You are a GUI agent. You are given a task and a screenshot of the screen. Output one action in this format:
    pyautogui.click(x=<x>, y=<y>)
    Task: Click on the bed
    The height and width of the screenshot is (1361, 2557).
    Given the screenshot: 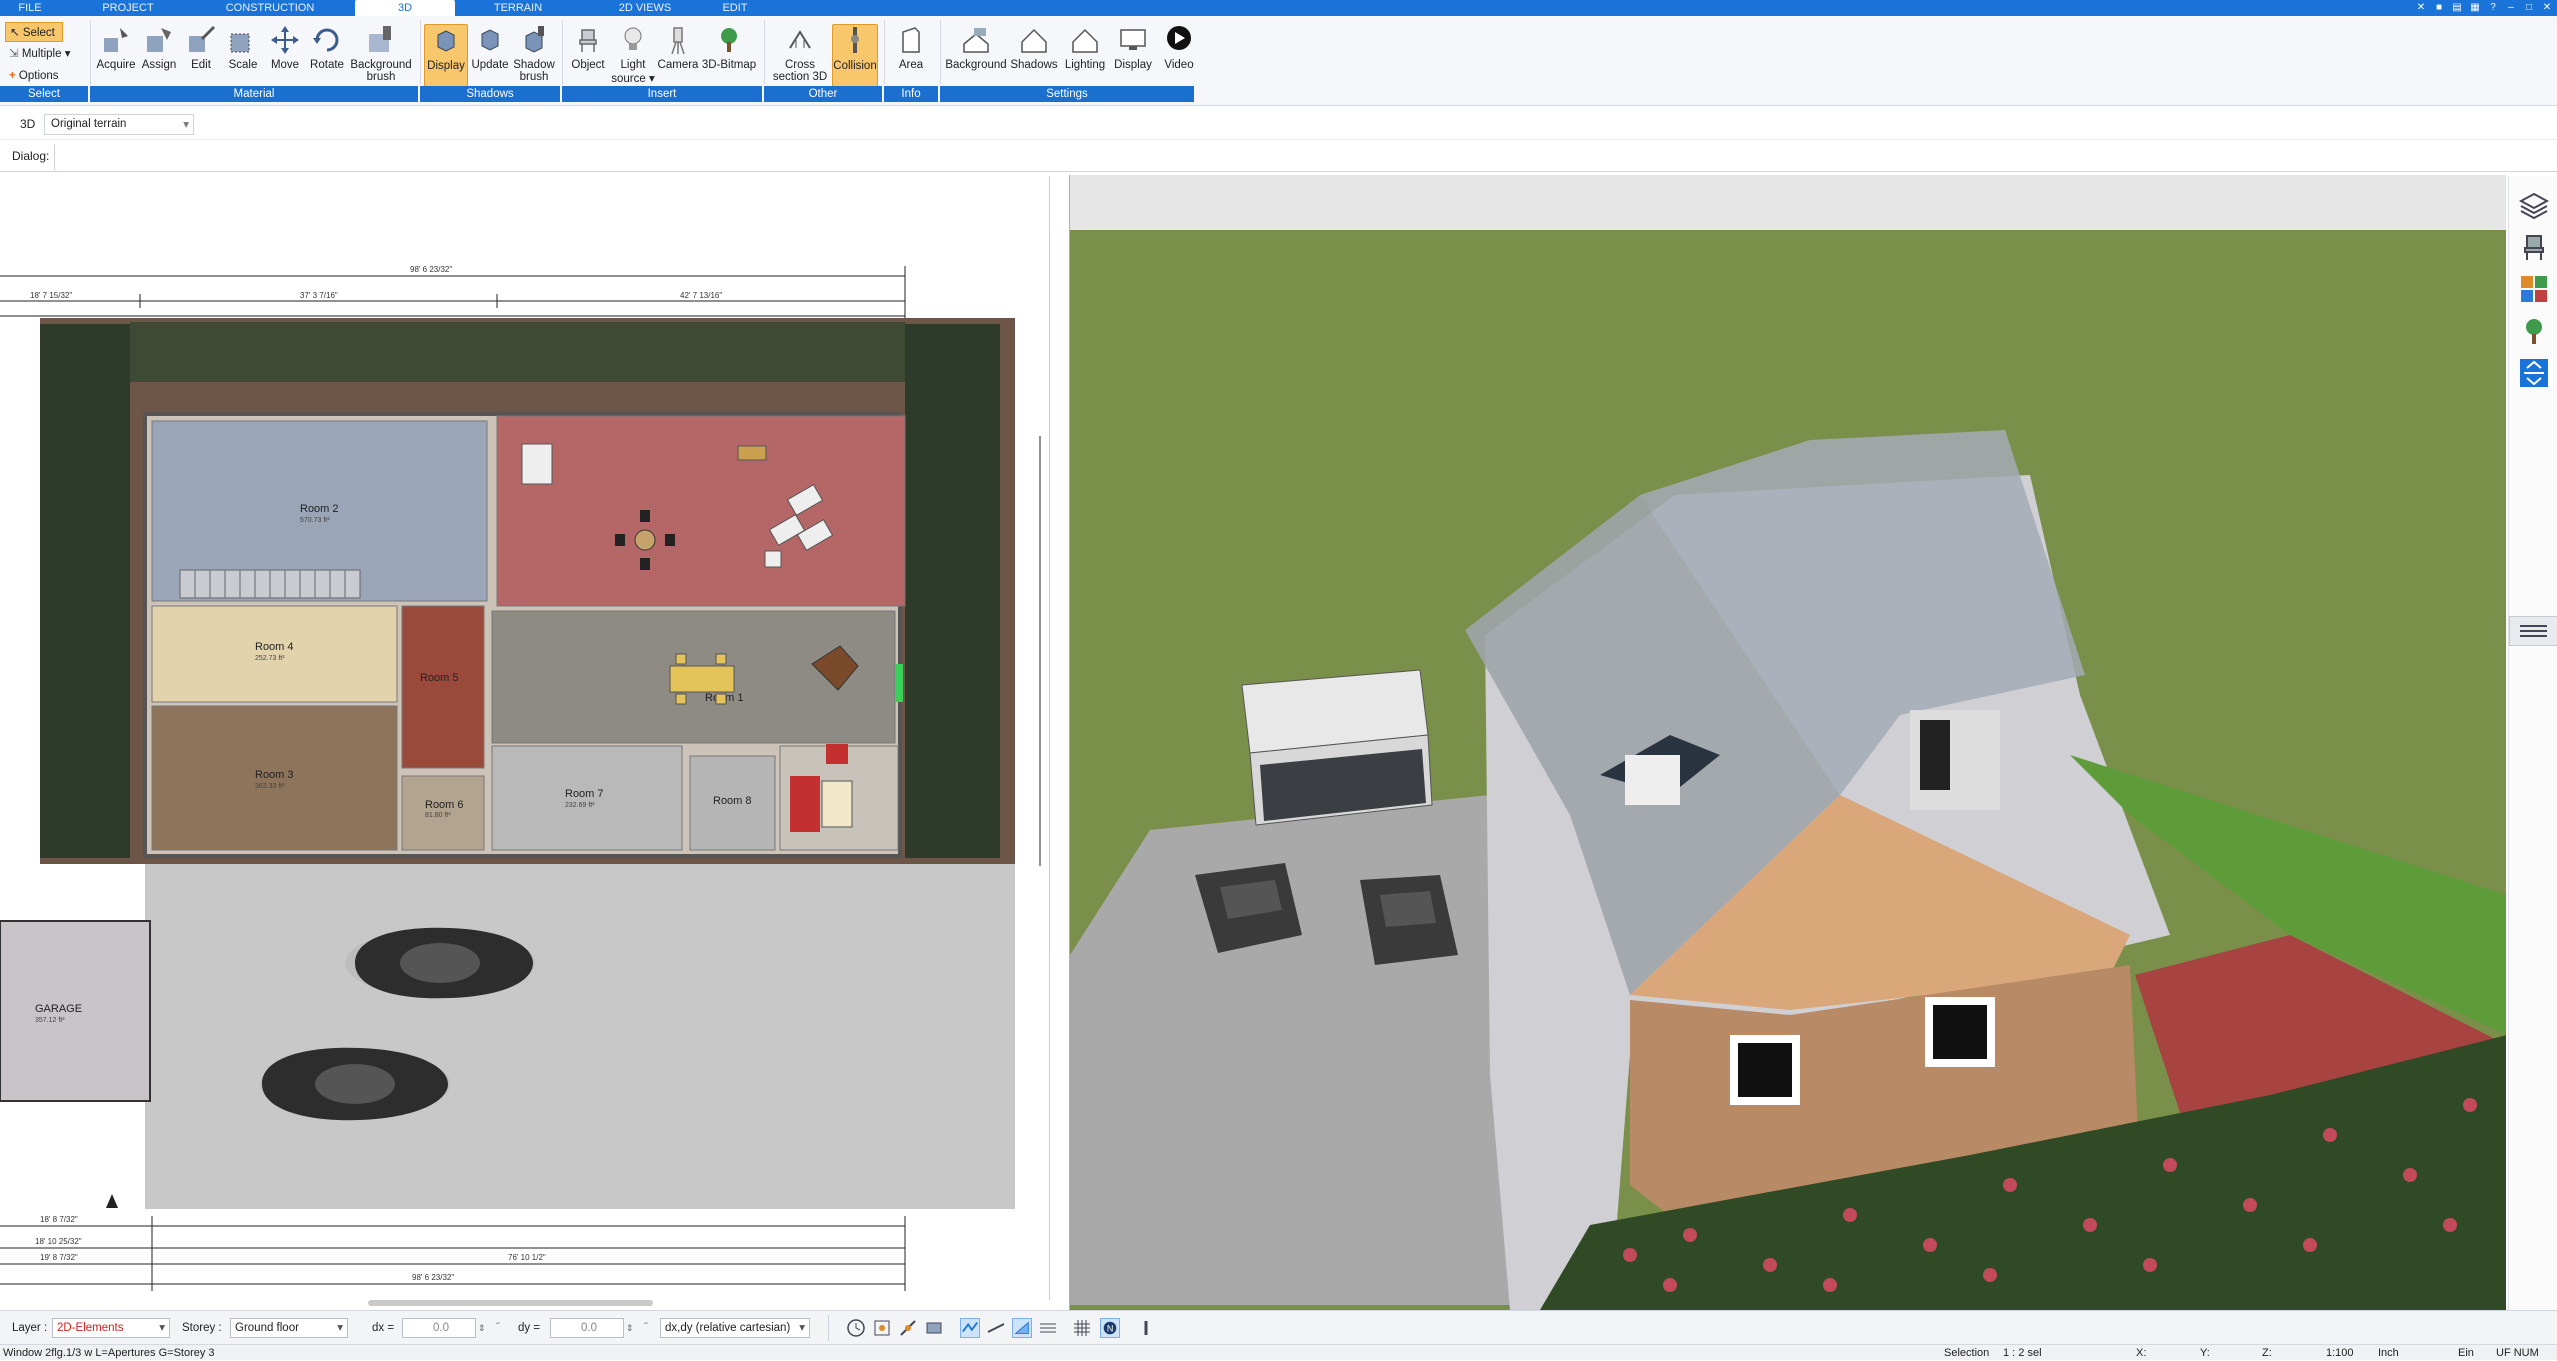 What is the action you would take?
    pyautogui.click(x=837, y=804)
    